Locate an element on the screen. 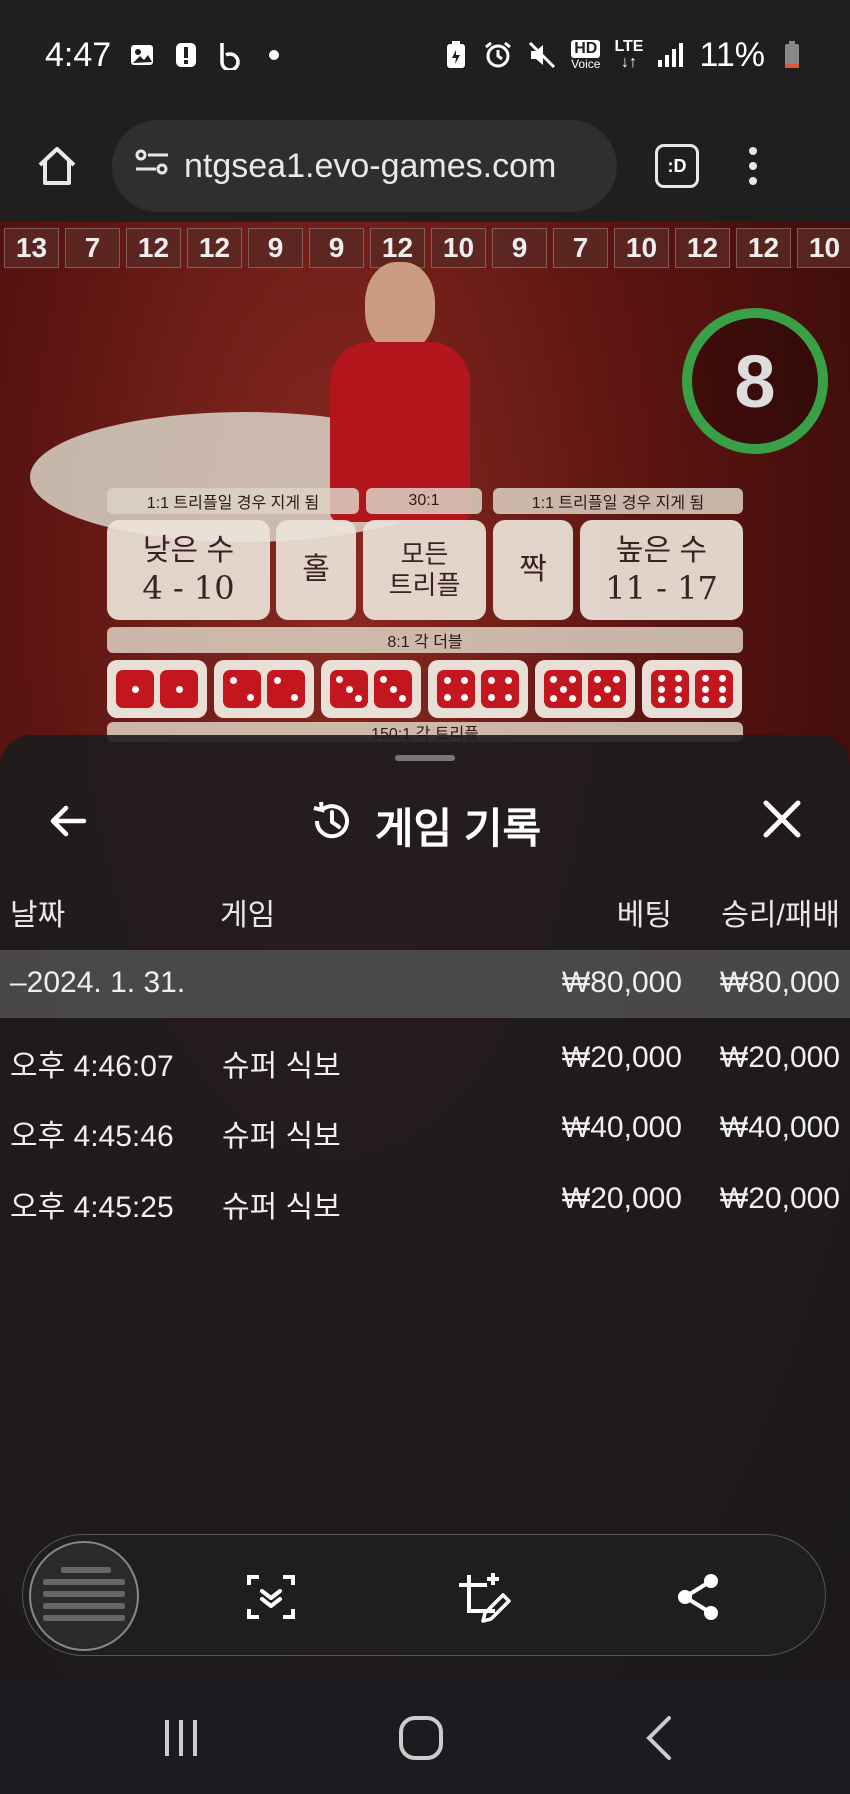 This screenshot has width=850, height=1794. sheet-drag-handle is located at coordinates (425, 758).